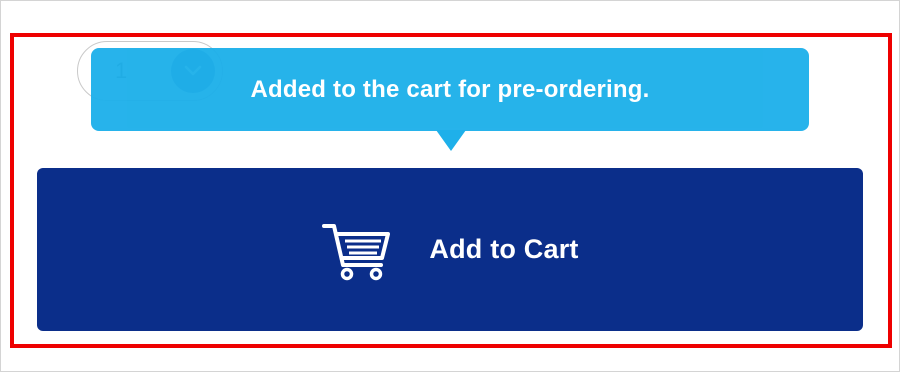 Image resolution: width=900 pixels, height=372 pixels. What do you see at coordinates (451, 140) in the screenshot?
I see `tooltip-arrow` at bounding box center [451, 140].